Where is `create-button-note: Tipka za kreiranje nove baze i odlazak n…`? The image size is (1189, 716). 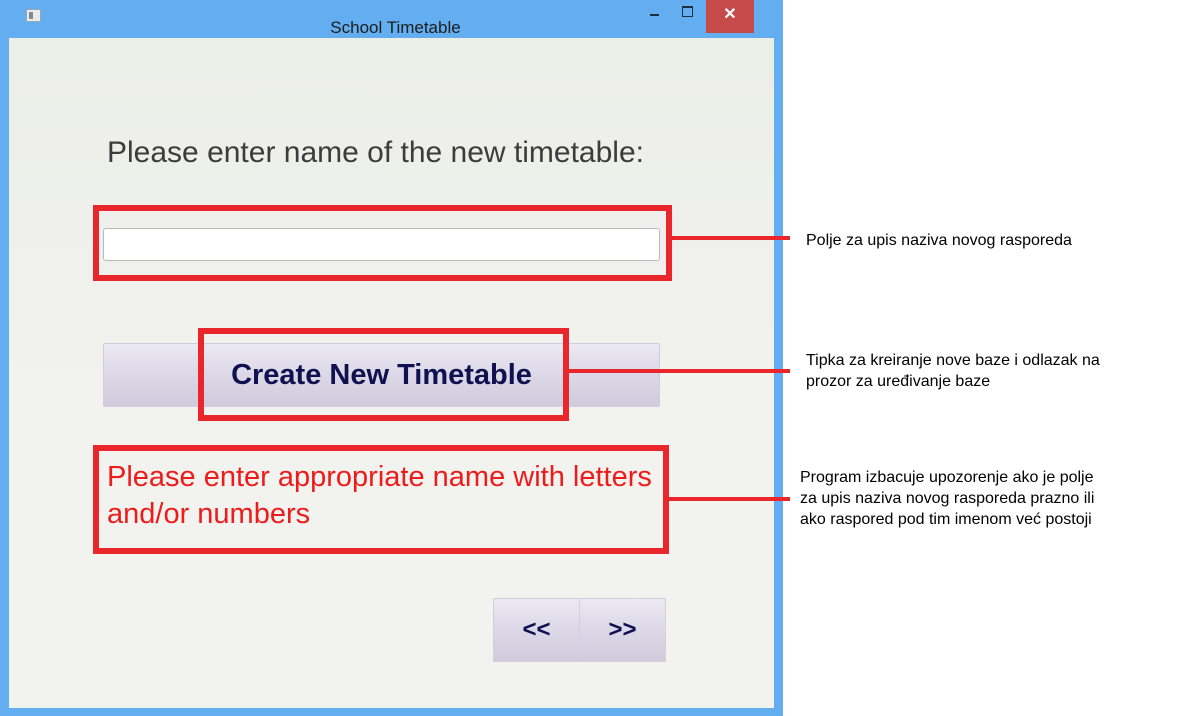 create-button-note: Tipka za kreiranje nove baze i odlazak n… is located at coordinates (953, 371).